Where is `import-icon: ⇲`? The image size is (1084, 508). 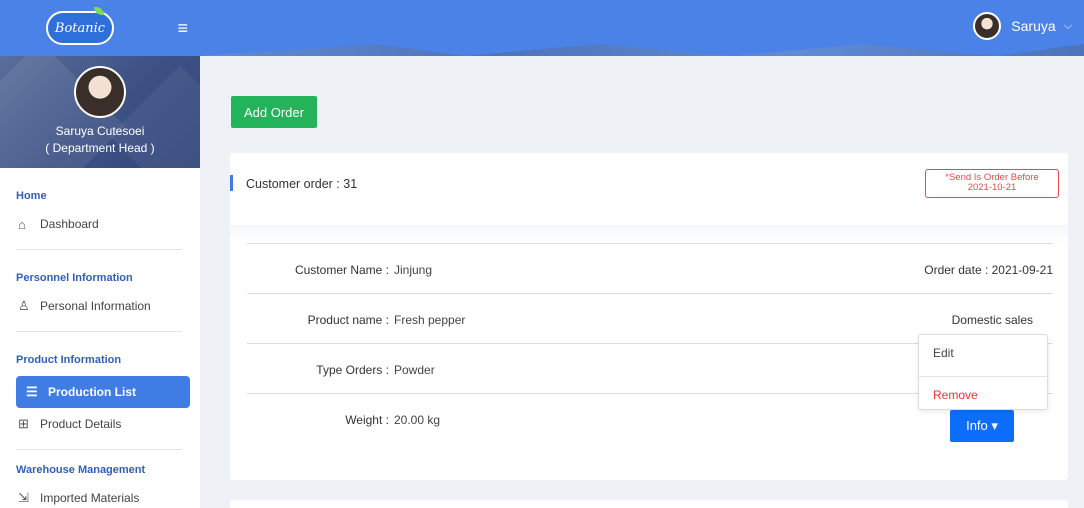 import-icon: ⇲ is located at coordinates (23, 497).